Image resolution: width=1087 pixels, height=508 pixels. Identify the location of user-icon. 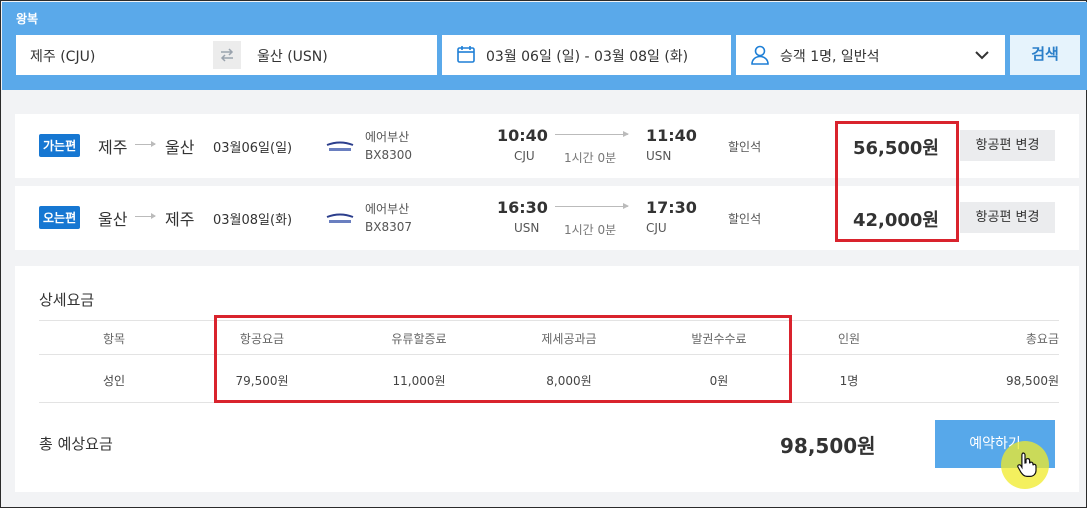
(760, 55).